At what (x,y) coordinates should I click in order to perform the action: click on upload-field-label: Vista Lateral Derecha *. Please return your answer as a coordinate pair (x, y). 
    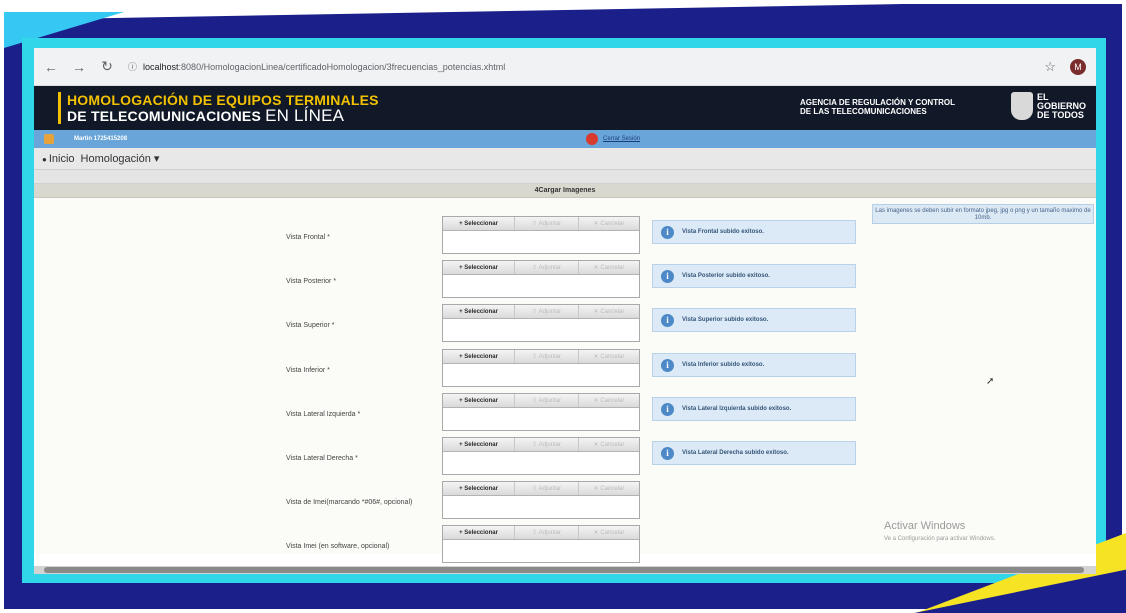
    Looking at the image, I should click on (322, 458).